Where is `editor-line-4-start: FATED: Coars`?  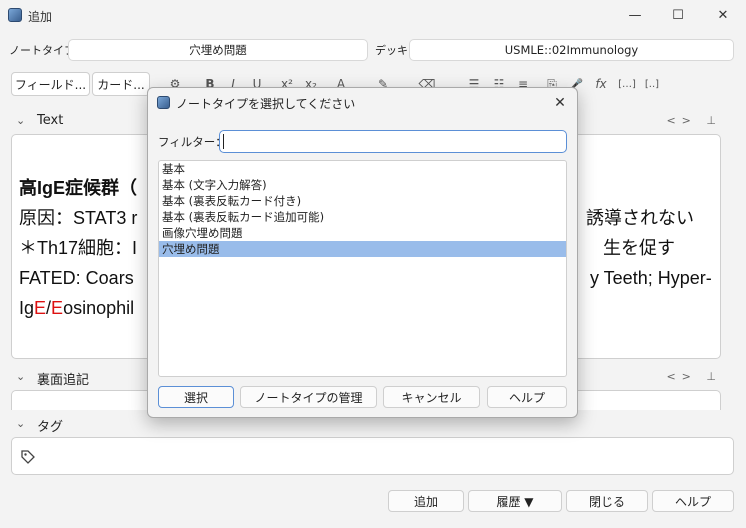 editor-line-4-start: FATED: Coars is located at coordinates (76, 278).